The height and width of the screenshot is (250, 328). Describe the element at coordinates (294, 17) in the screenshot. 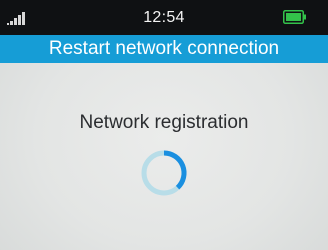

I see `battery-full-icon` at that location.